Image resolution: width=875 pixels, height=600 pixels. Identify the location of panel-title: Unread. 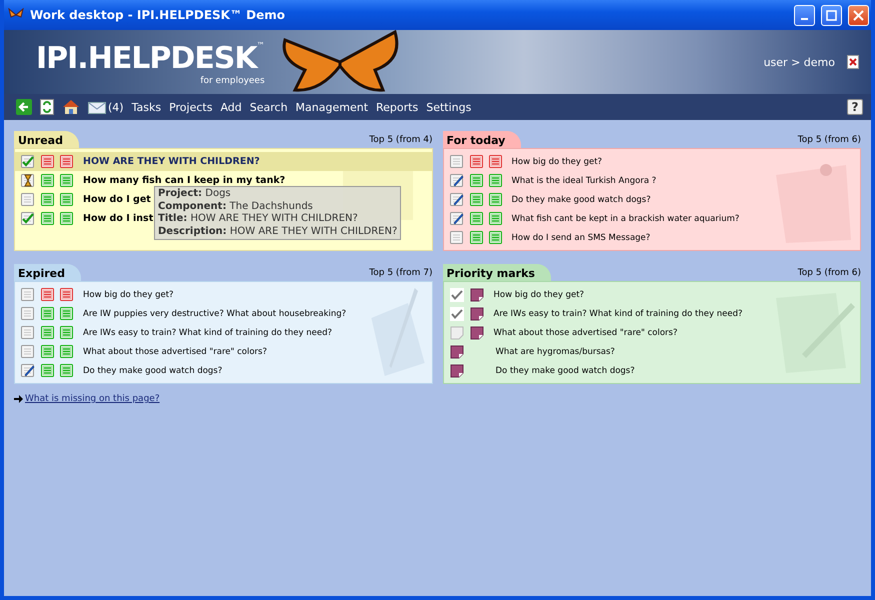
(46, 139).